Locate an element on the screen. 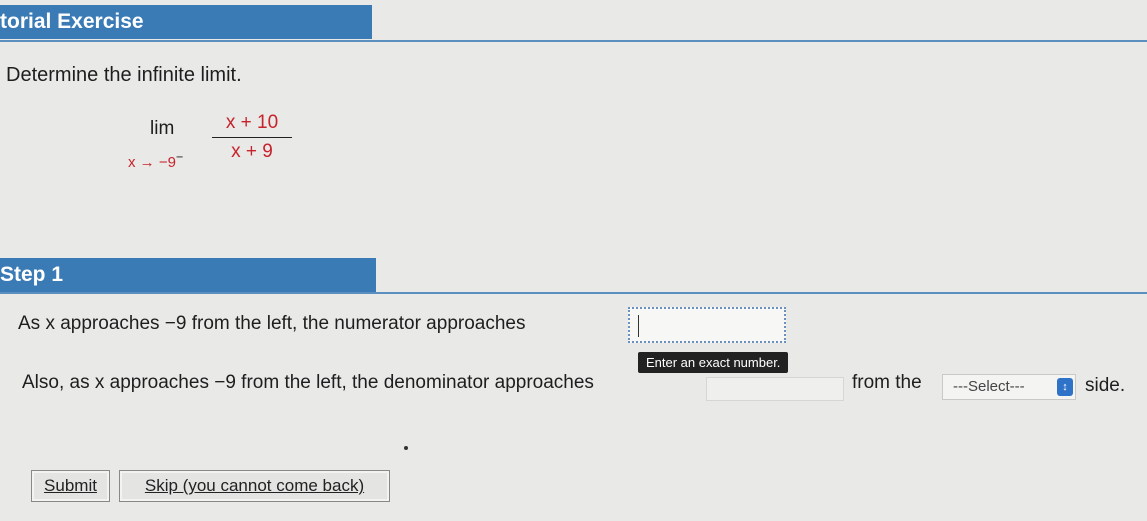 This screenshot has width=1147, height=521. skip-button: Skip (you cannot come back) is located at coordinates (254, 486).